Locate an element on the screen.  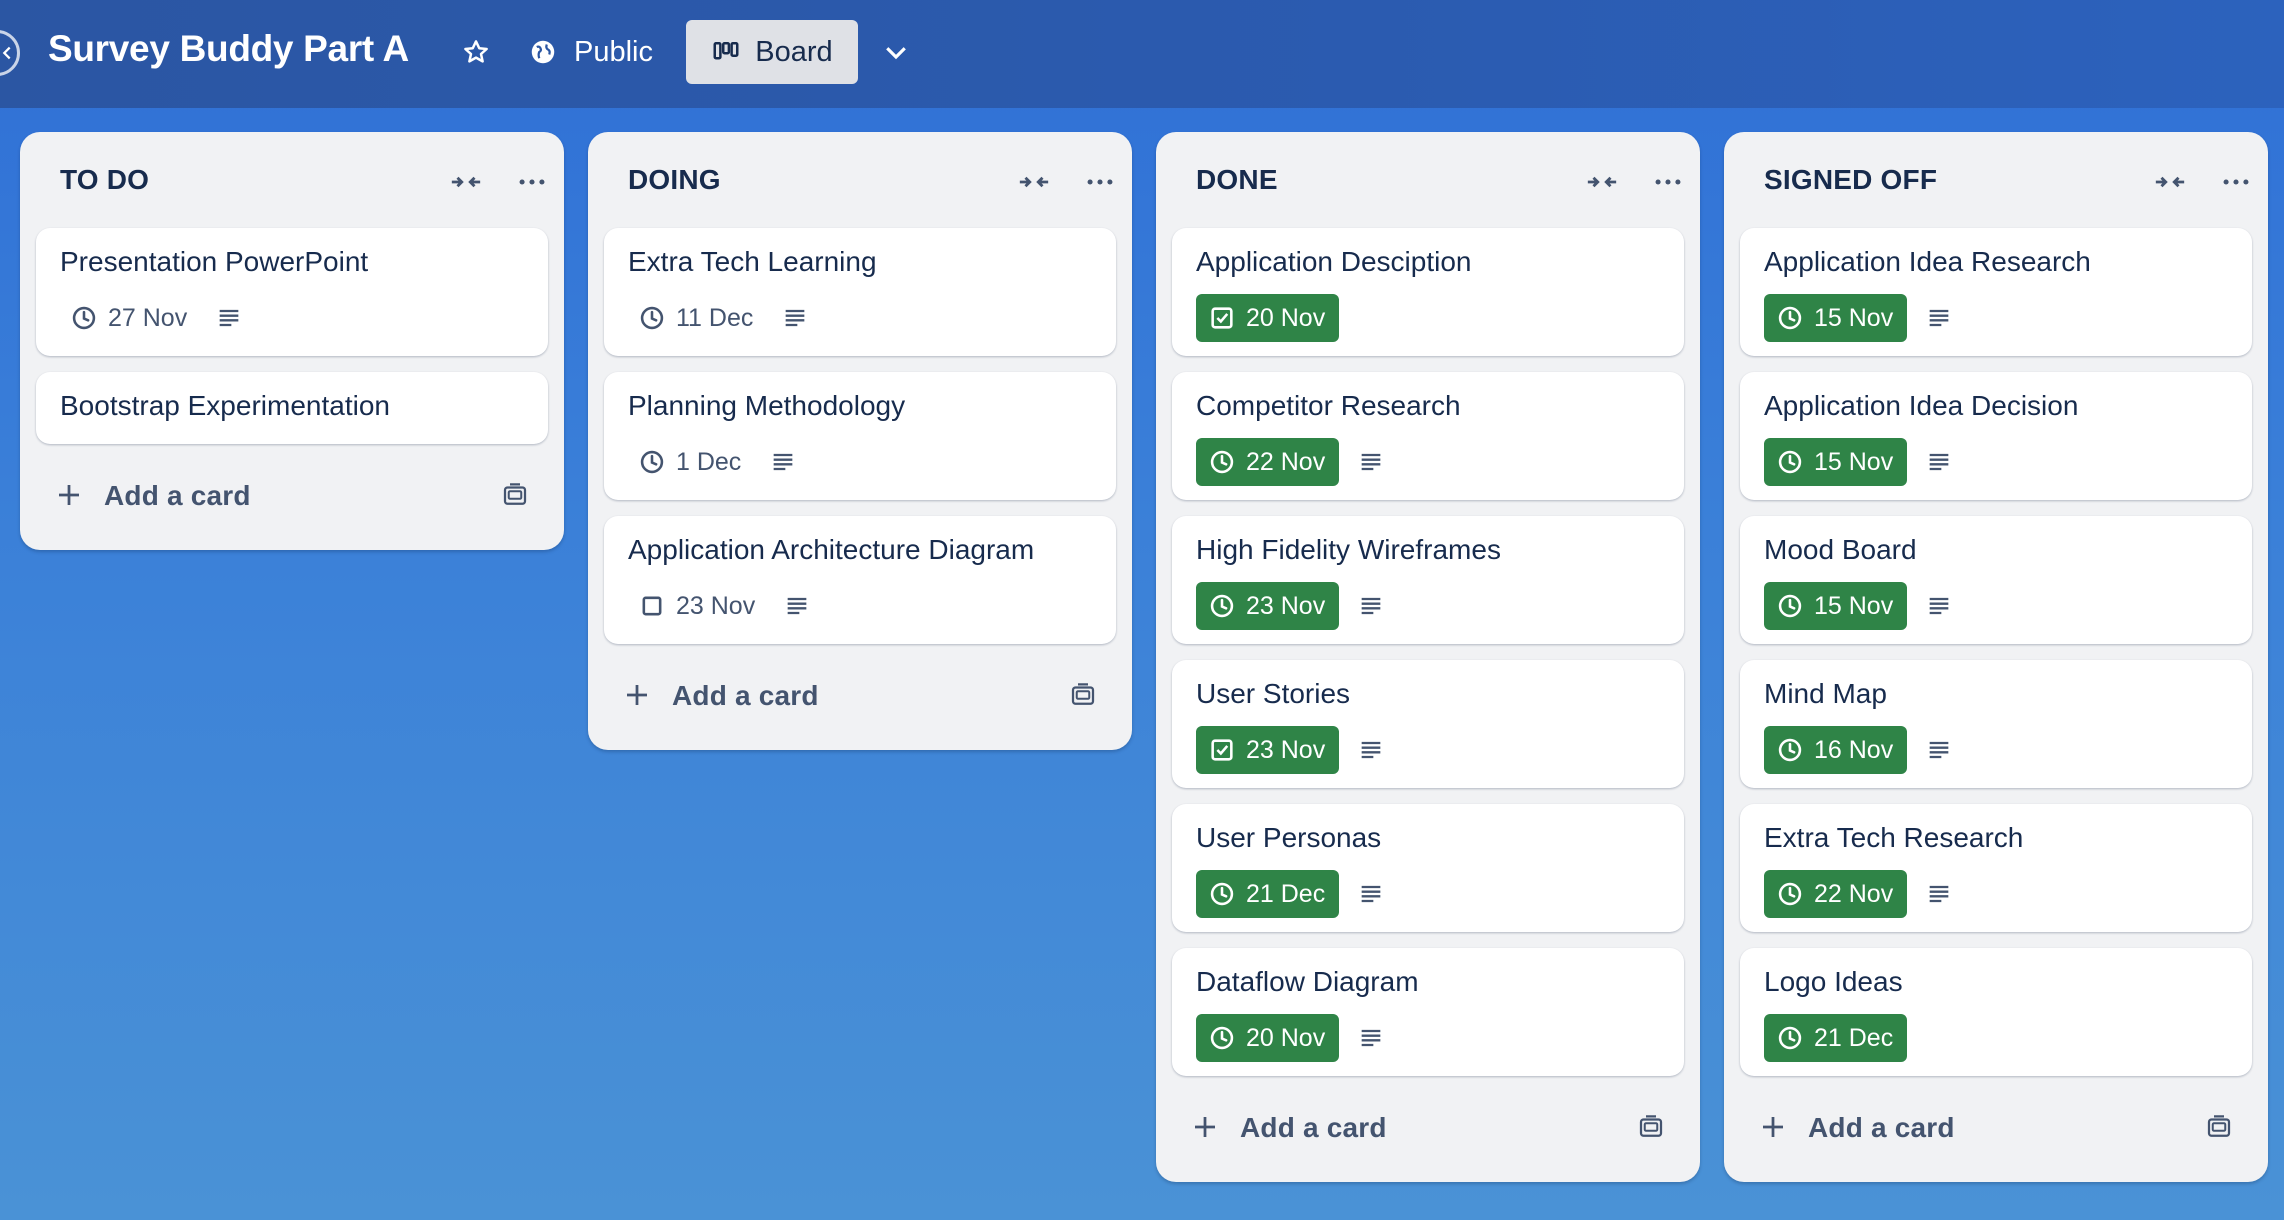
card: Extra Tech Research 22 Nov is located at coordinates (1996, 868).